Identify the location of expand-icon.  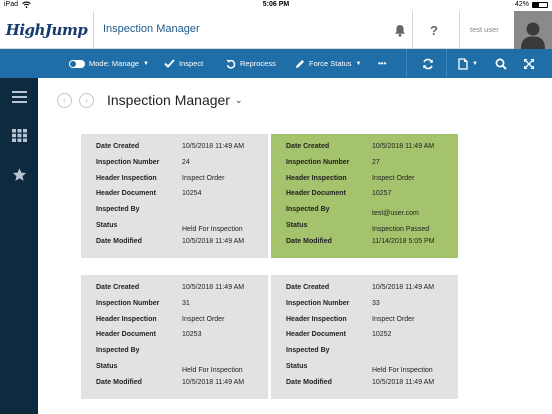
(529, 63).